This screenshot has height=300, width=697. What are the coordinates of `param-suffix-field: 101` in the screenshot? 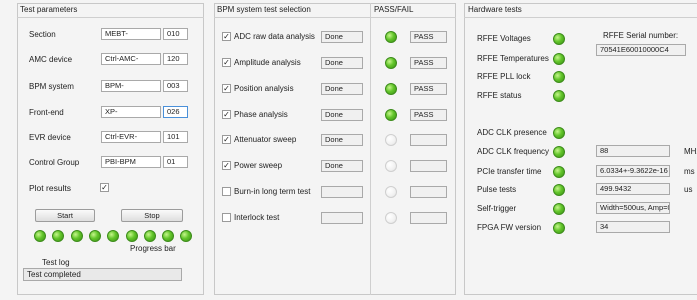 It's located at (175, 137).